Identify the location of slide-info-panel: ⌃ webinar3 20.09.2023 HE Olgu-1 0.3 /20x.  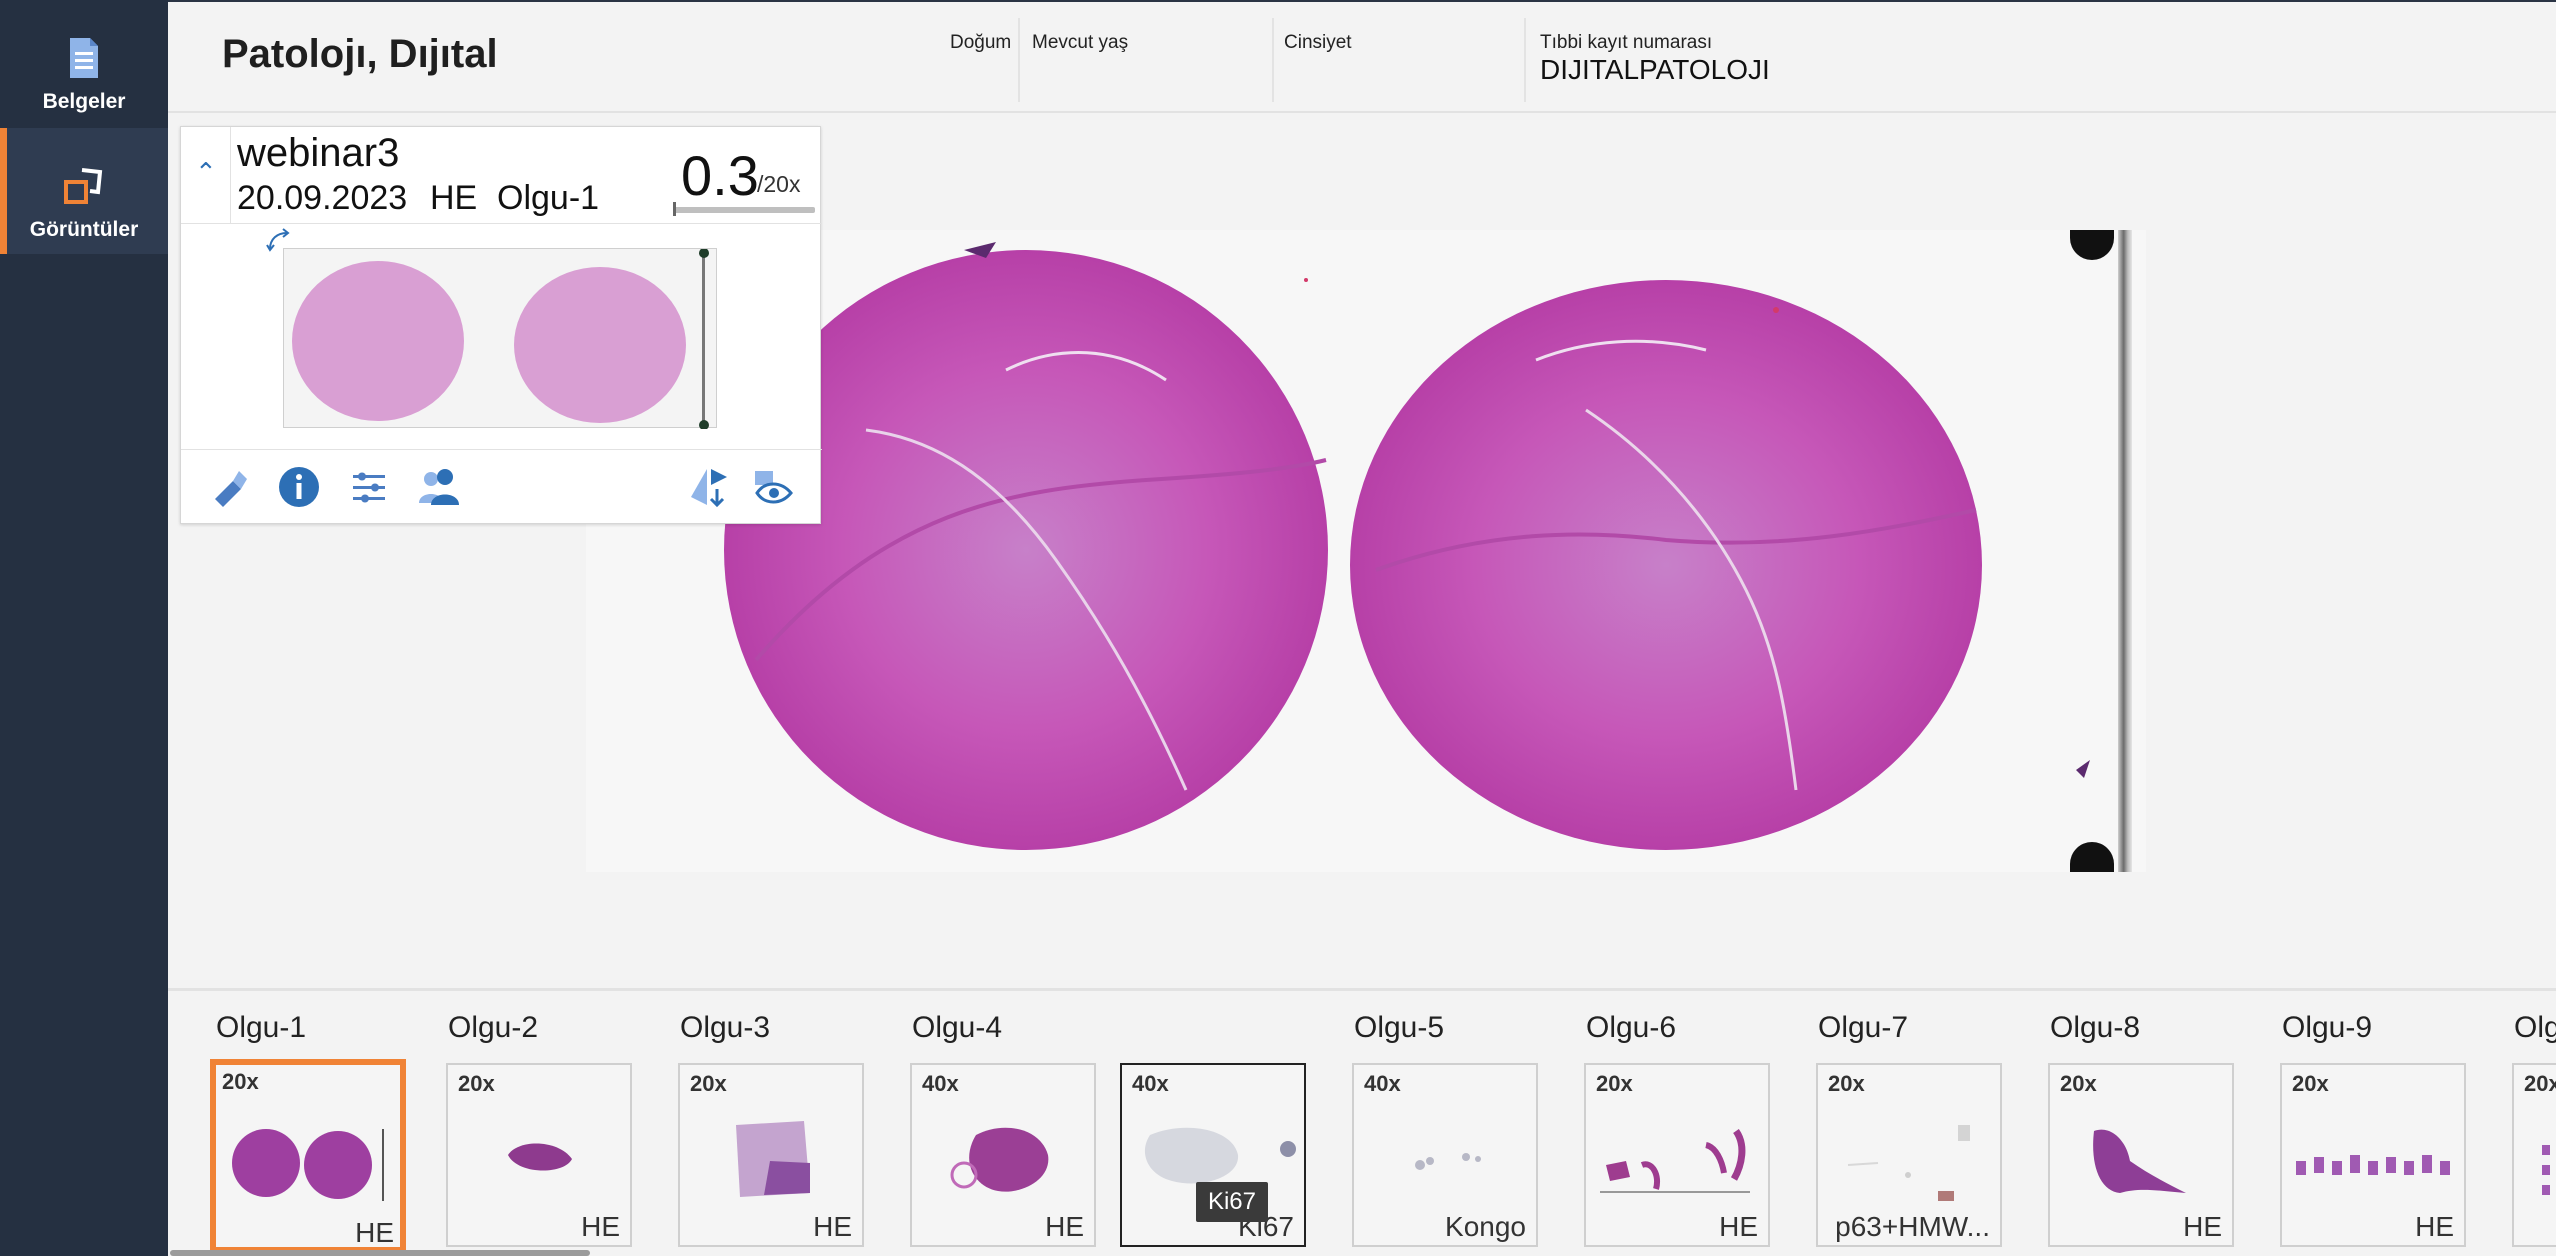
(501, 325).